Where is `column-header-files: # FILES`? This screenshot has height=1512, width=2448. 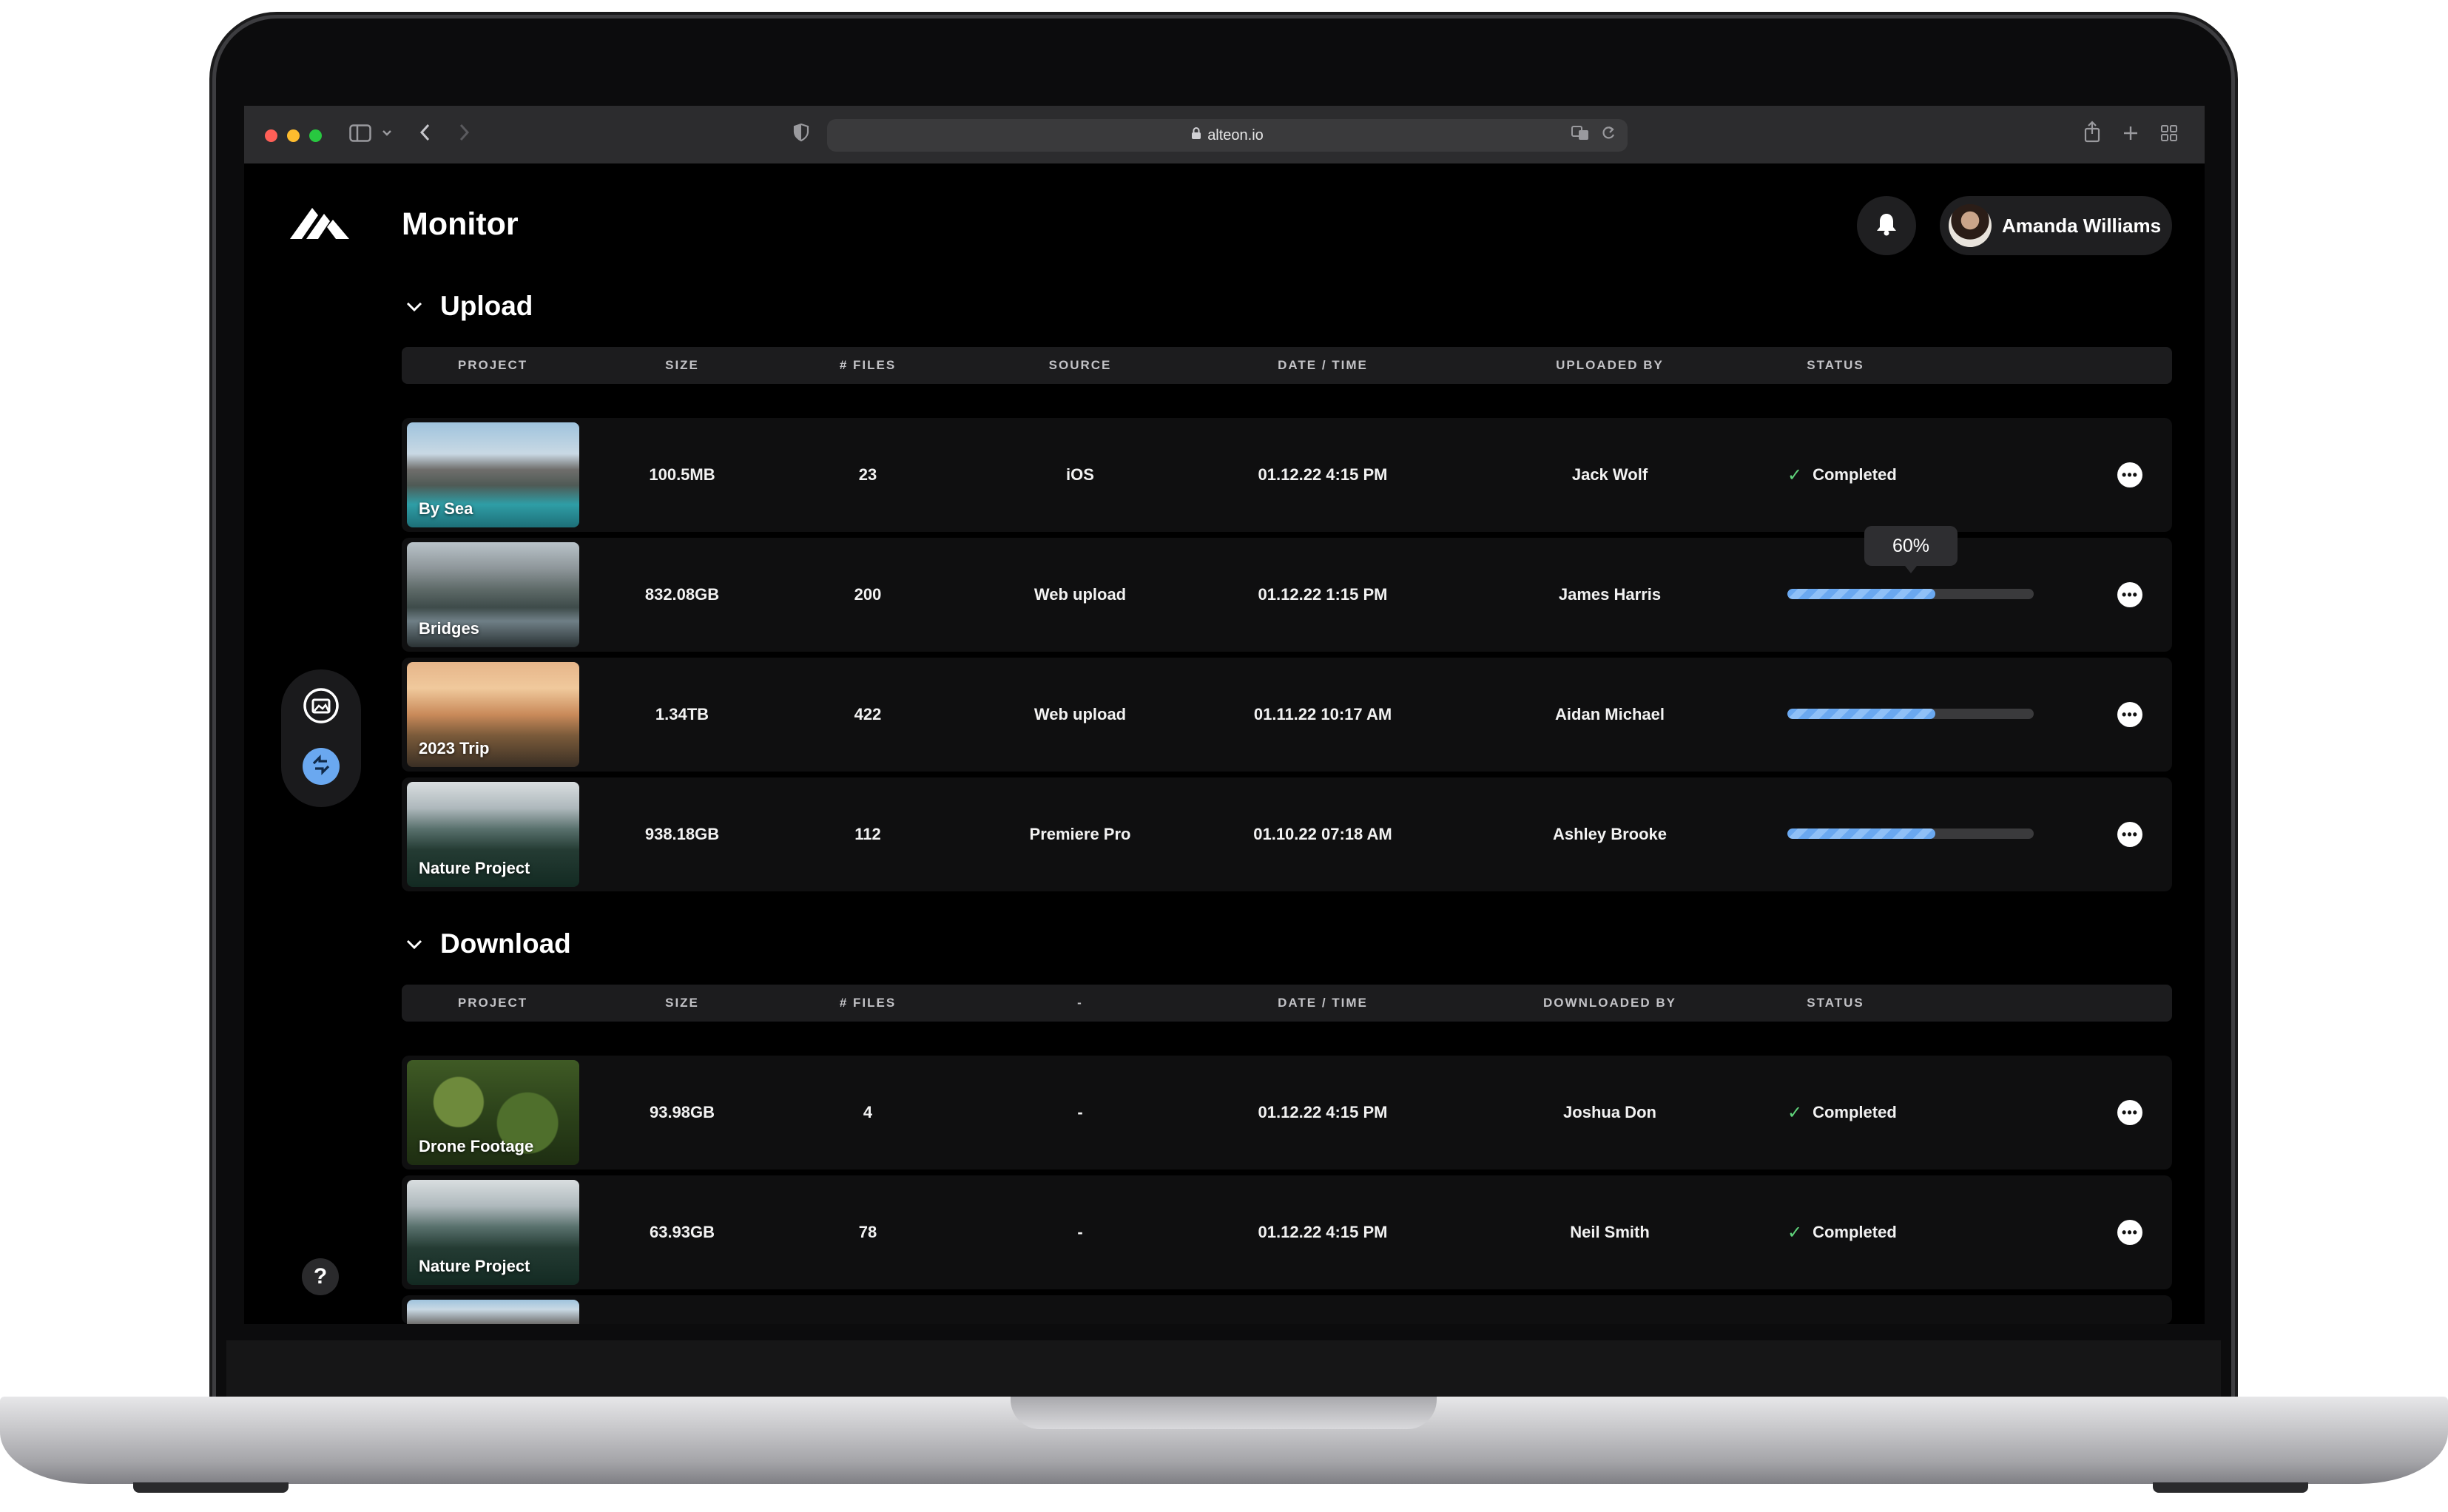
column-header-files: # FILES is located at coordinates (868, 1003).